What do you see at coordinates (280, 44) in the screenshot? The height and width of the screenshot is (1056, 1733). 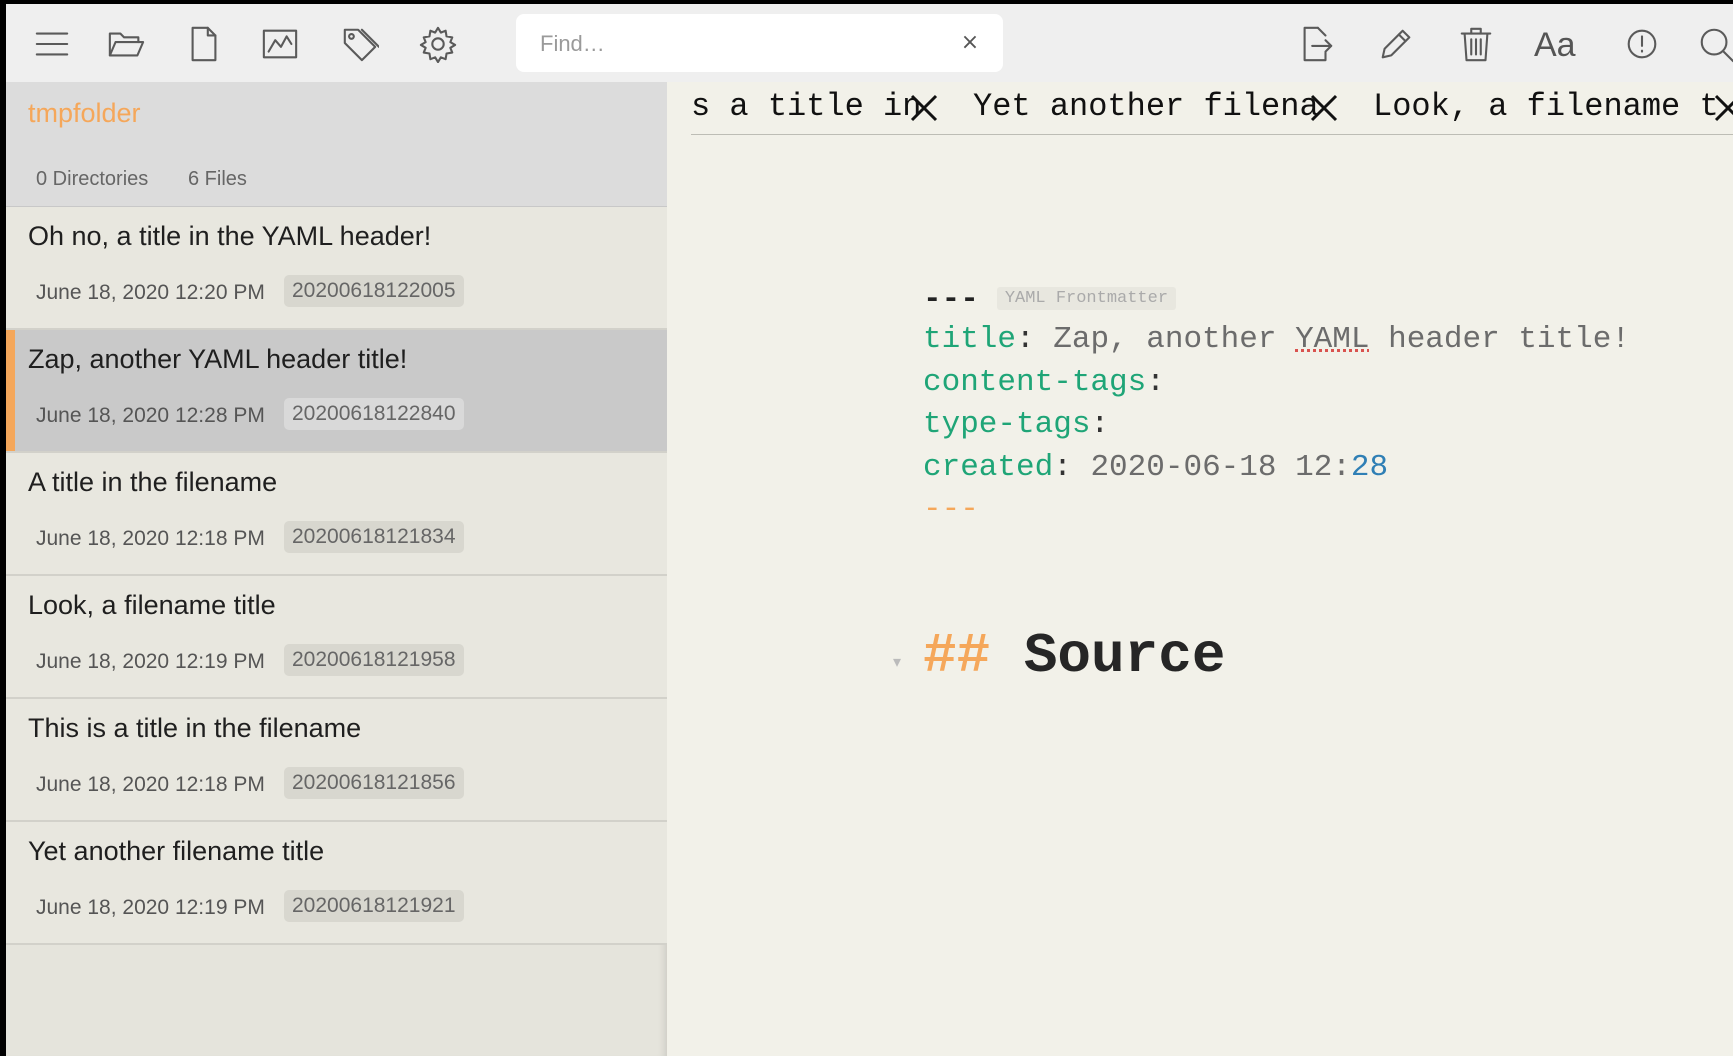 I see `chart-icon` at bounding box center [280, 44].